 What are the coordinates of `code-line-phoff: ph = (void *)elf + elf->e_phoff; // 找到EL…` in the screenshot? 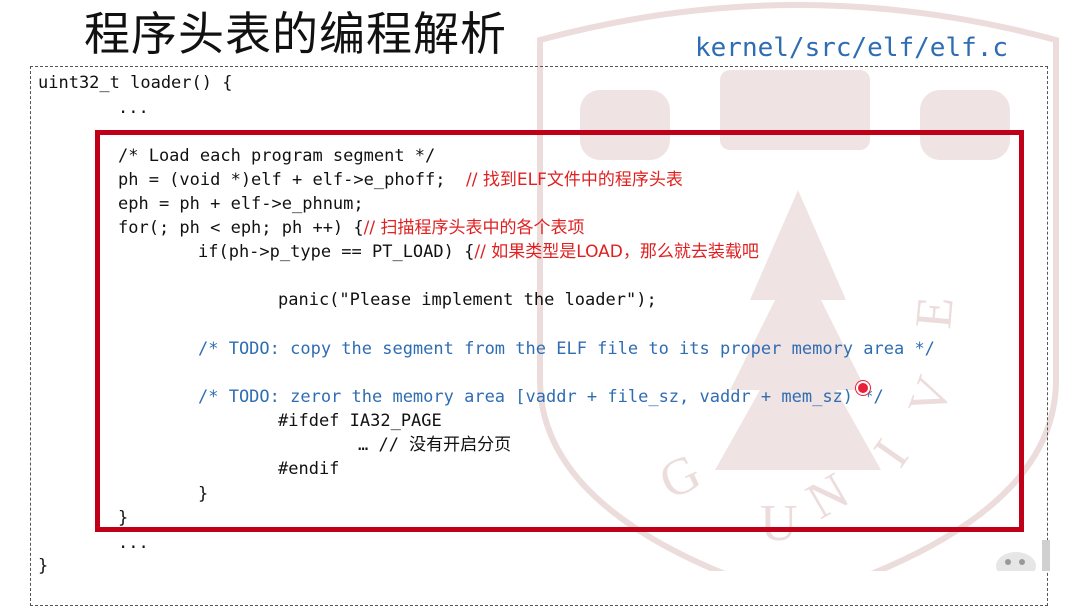 It's located at (400, 180).